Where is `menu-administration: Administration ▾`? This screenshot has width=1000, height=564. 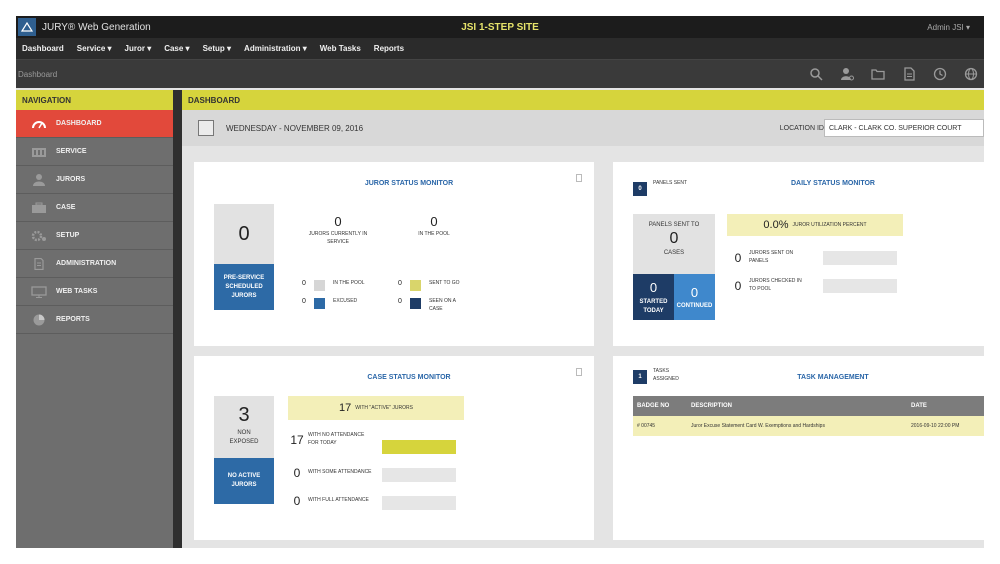
menu-administration: Administration ▾ is located at coordinates (275, 48).